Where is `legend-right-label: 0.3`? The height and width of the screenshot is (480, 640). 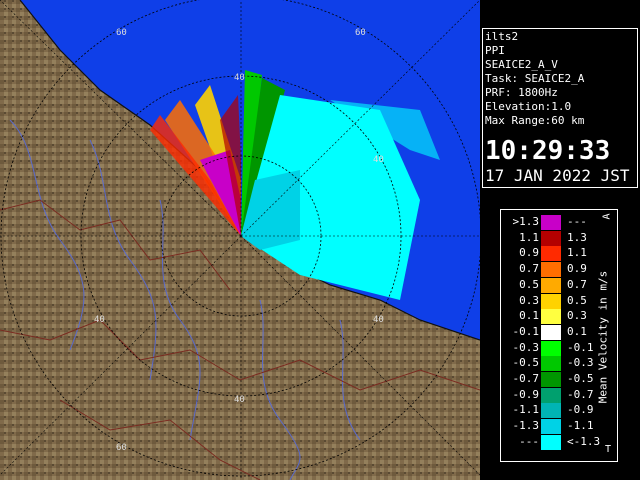
legend-right-label: 0.3 is located at coordinates (577, 316).